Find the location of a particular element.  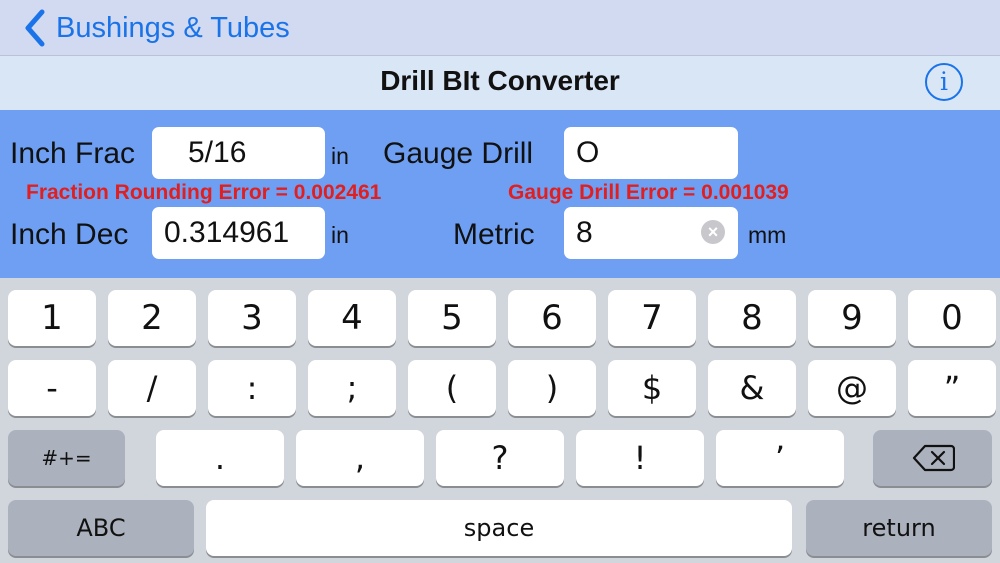

page-title: Drill BIt Converter is located at coordinates (500, 80).